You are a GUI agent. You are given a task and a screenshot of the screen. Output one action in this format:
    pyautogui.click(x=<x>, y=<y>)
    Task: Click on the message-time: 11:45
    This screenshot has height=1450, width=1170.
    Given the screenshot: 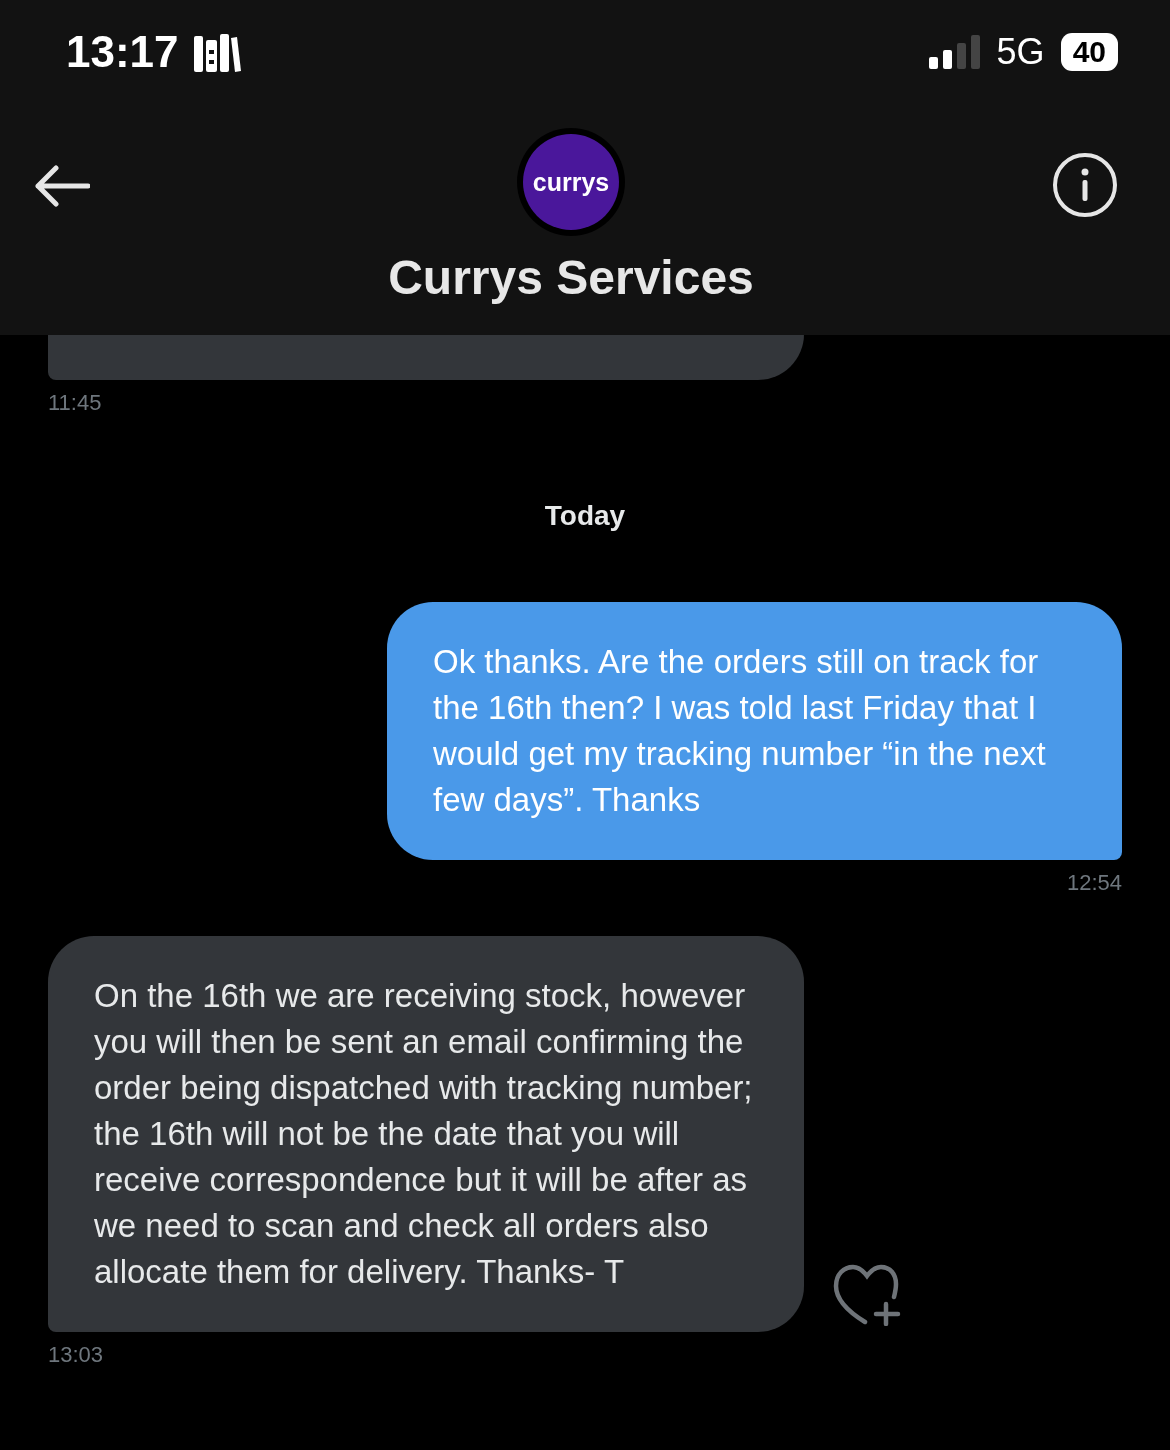 What is the action you would take?
    pyautogui.click(x=75, y=403)
    